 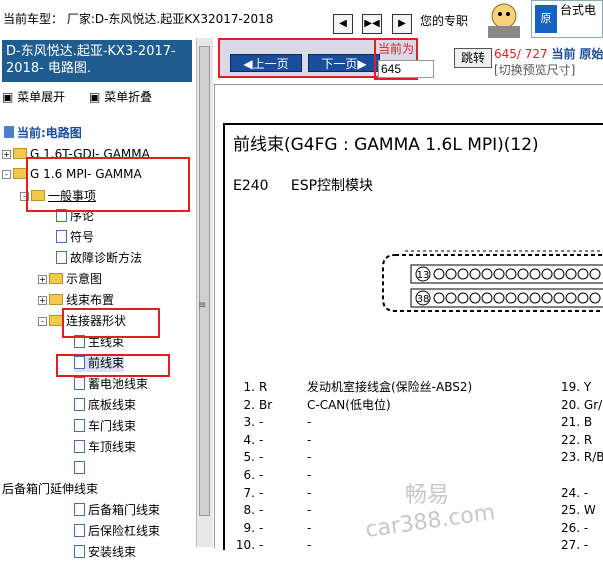 What do you see at coordinates (249, 404) in the screenshot?
I see `pin-number: 2.` at bounding box center [249, 404].